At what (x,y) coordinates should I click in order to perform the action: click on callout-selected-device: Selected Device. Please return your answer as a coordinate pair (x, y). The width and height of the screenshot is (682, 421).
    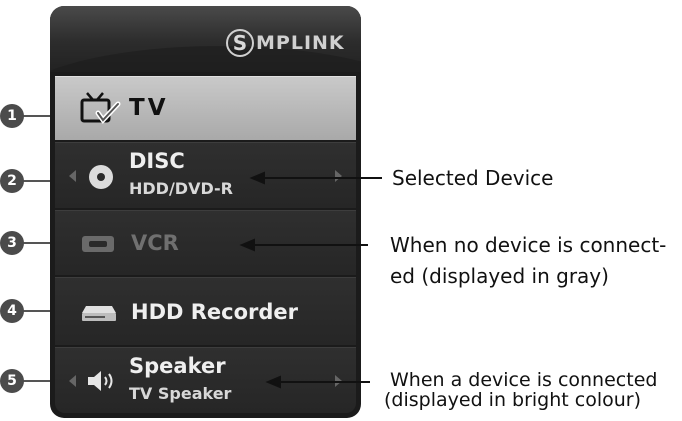
    Looking at the image, I should click on (473, 178).